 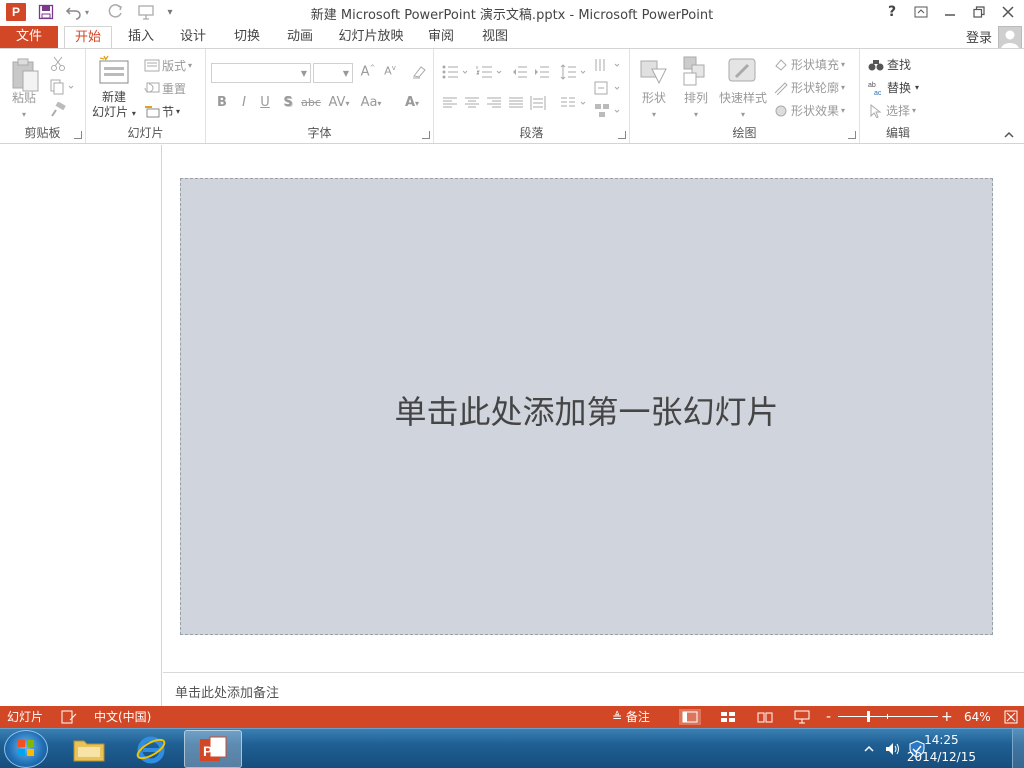 What do you see at coordinates (1018, 748) in the screenshot?
I see `show-desktop-button` at bounding box center [1018, 748].